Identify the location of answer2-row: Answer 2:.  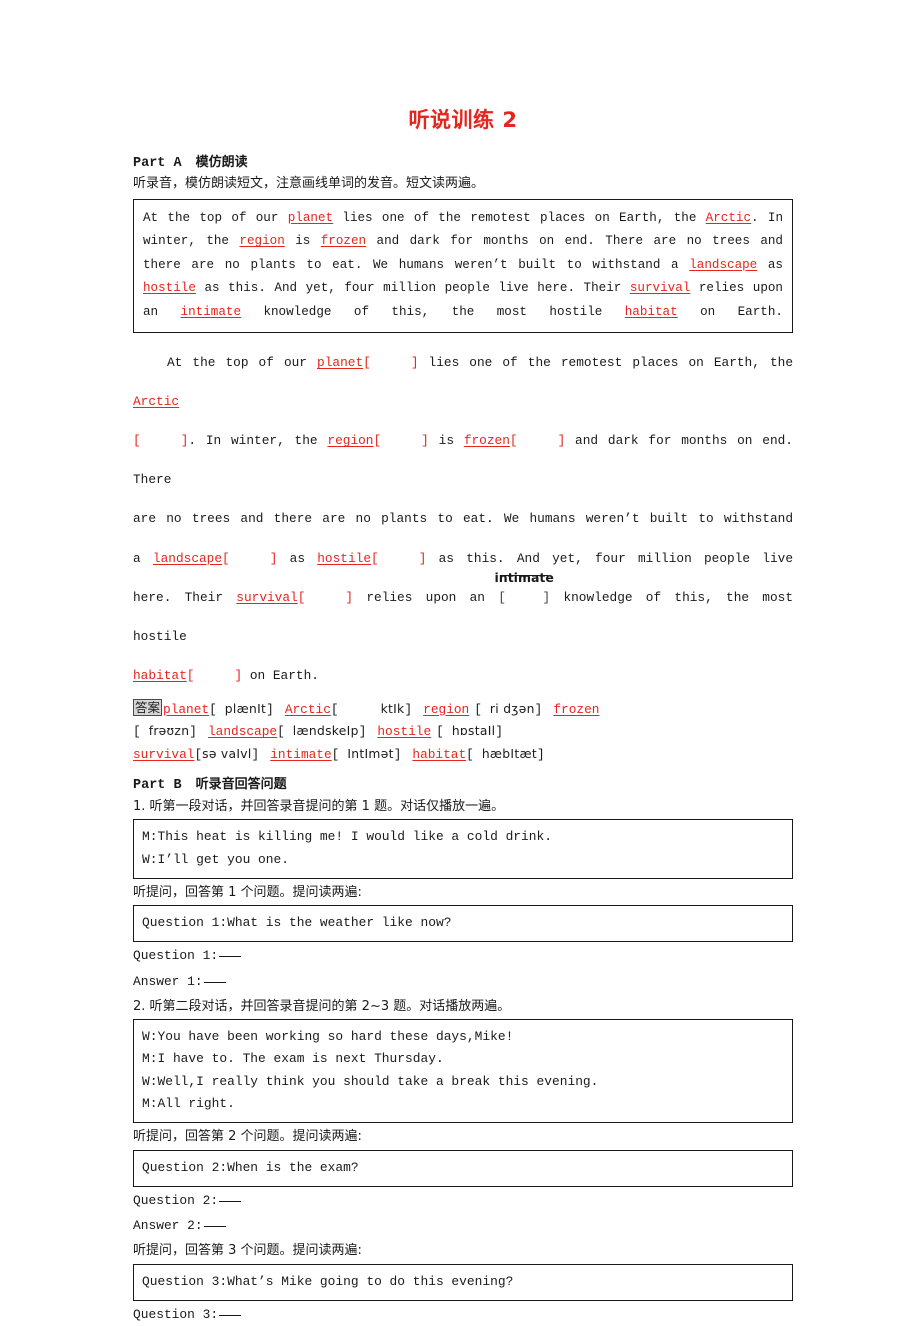
(463, 1226).